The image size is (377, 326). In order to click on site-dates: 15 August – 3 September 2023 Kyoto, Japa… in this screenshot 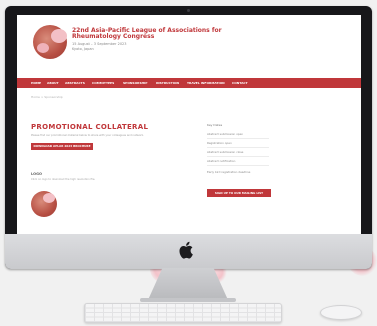, I will do `click(99, 46)`.